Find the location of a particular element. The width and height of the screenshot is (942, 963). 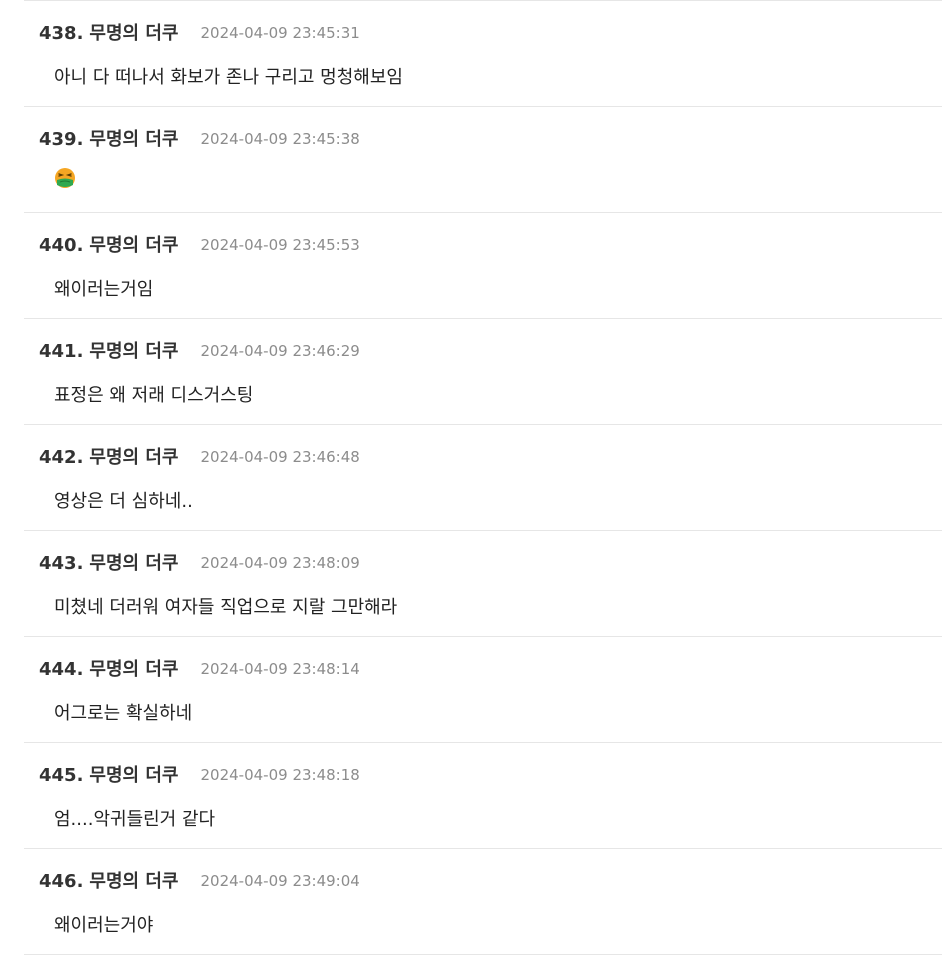

comment-header: 442. 무명의 더쿠 2024-04-09 23:46:48 is located at coordinates (199, 456).